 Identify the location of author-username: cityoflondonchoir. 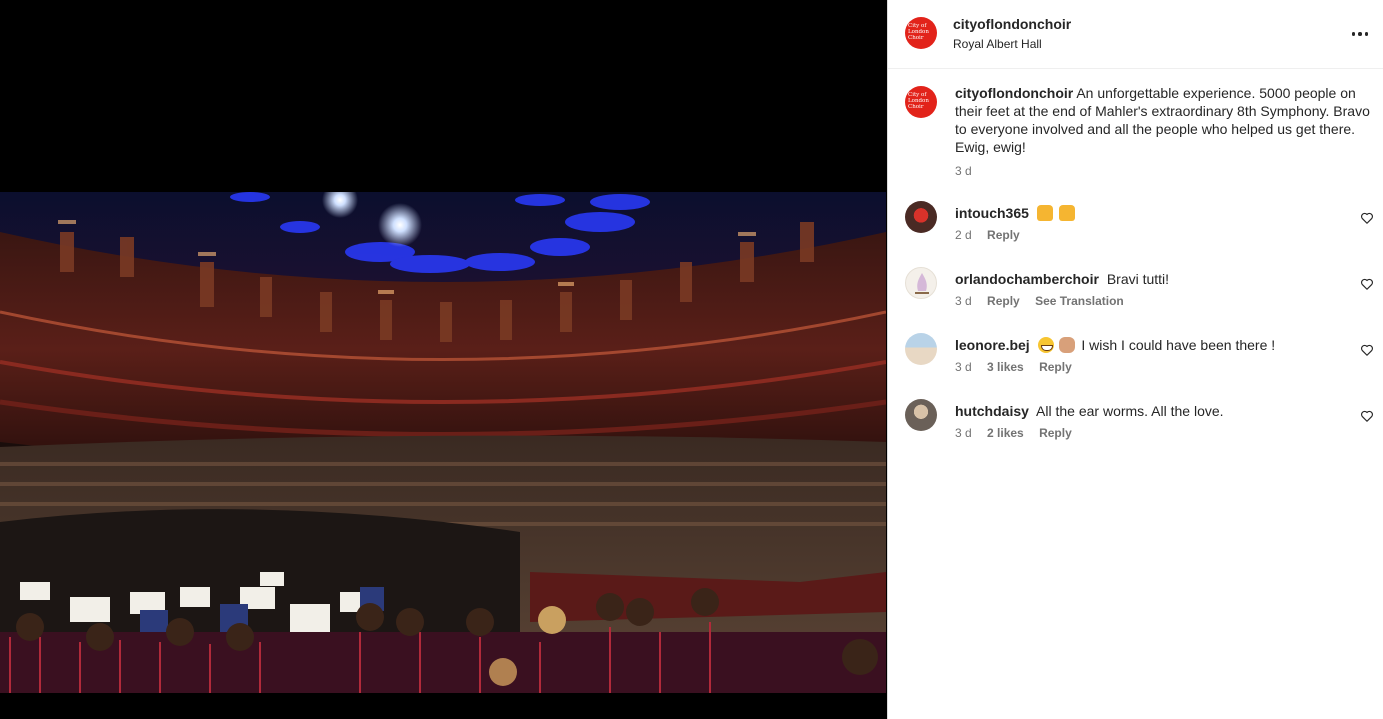
(1012, 24).